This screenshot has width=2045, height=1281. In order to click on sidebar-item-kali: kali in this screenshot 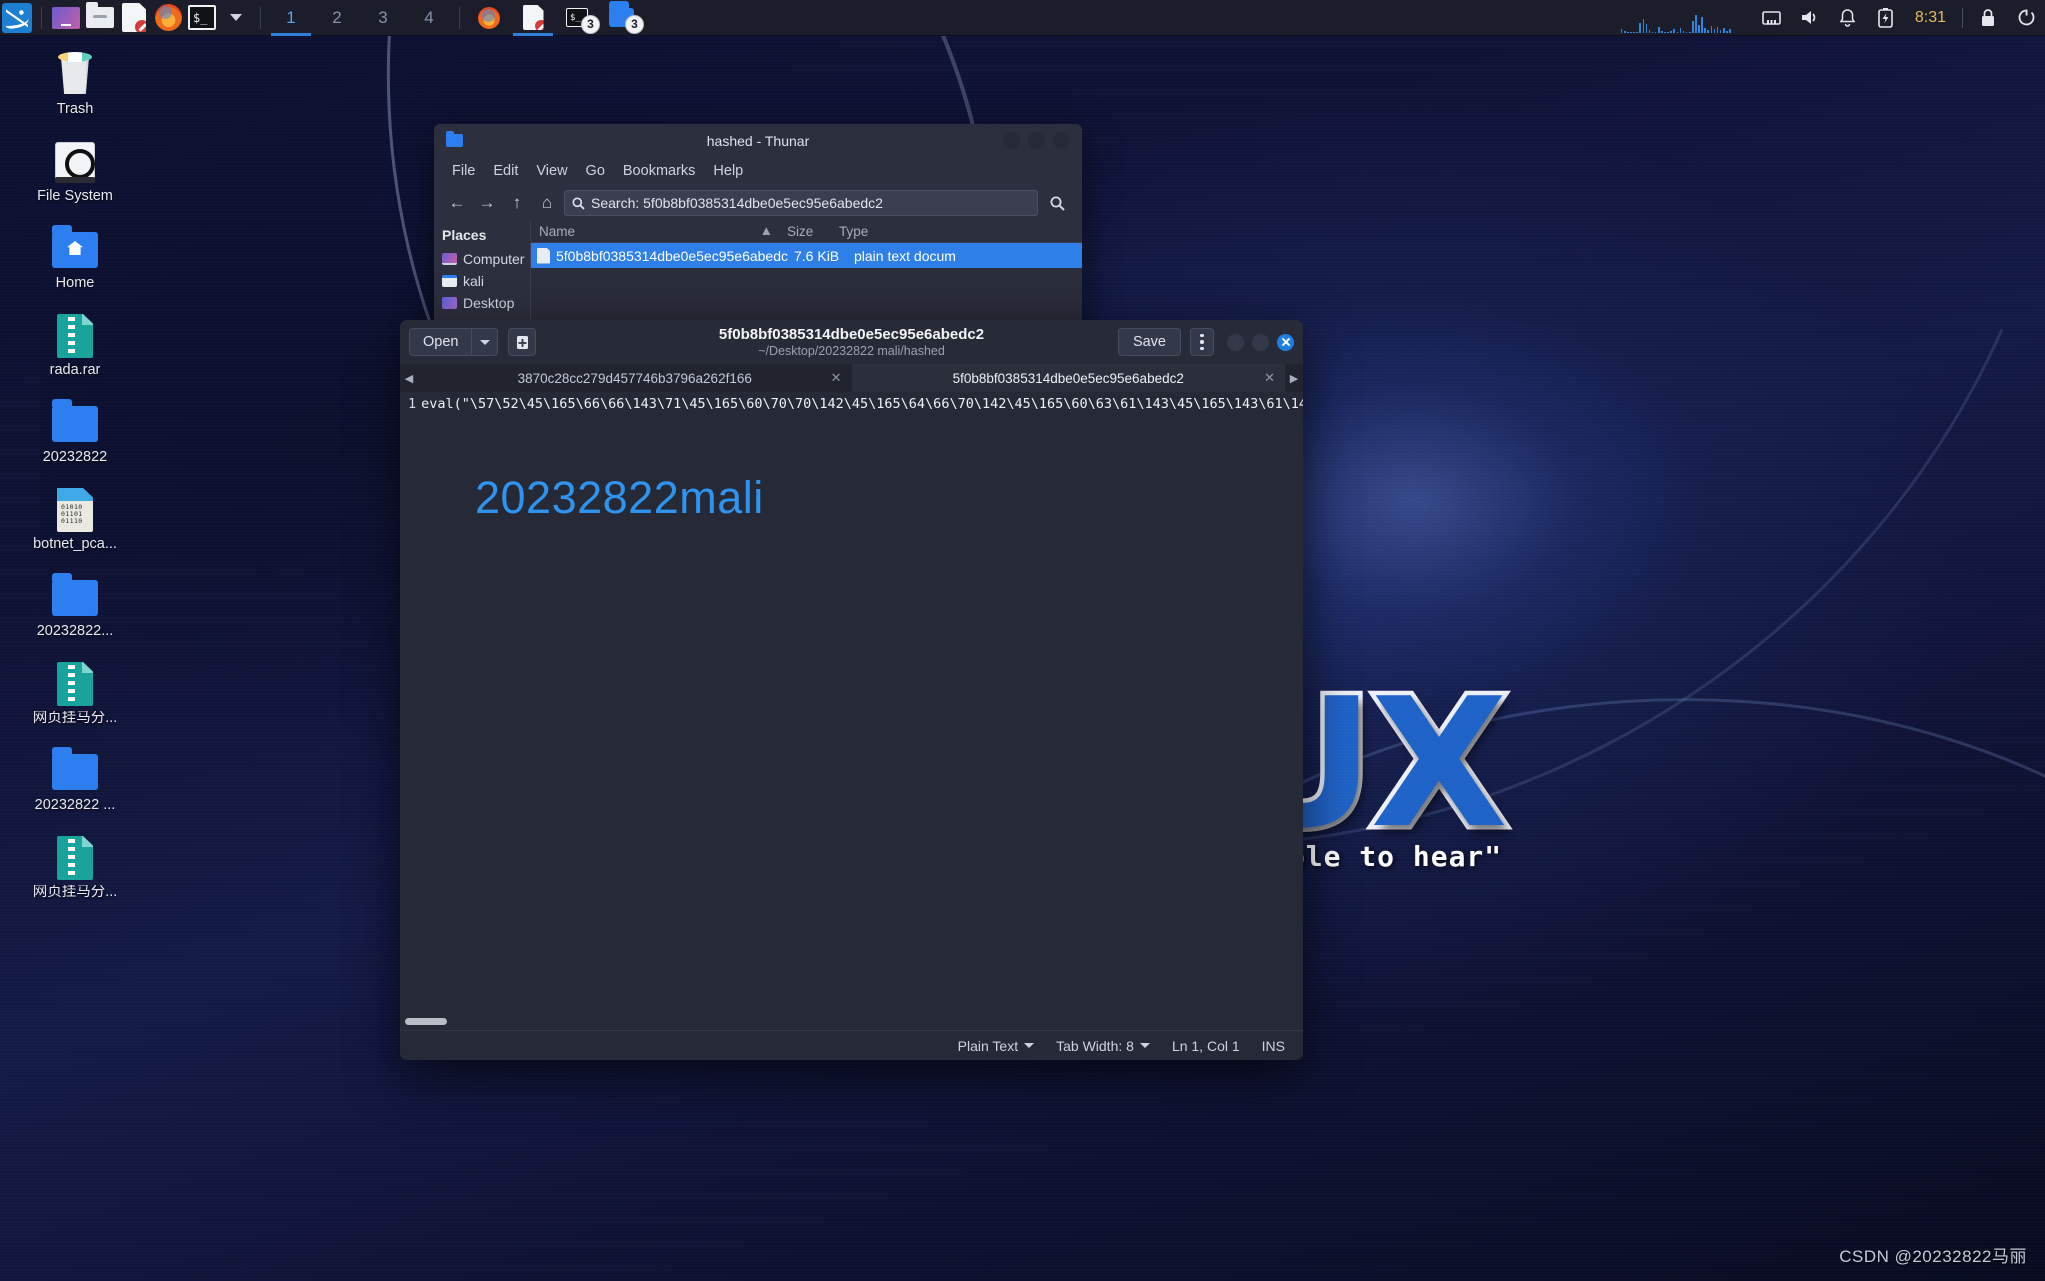, I will do `click(486, 281)`.